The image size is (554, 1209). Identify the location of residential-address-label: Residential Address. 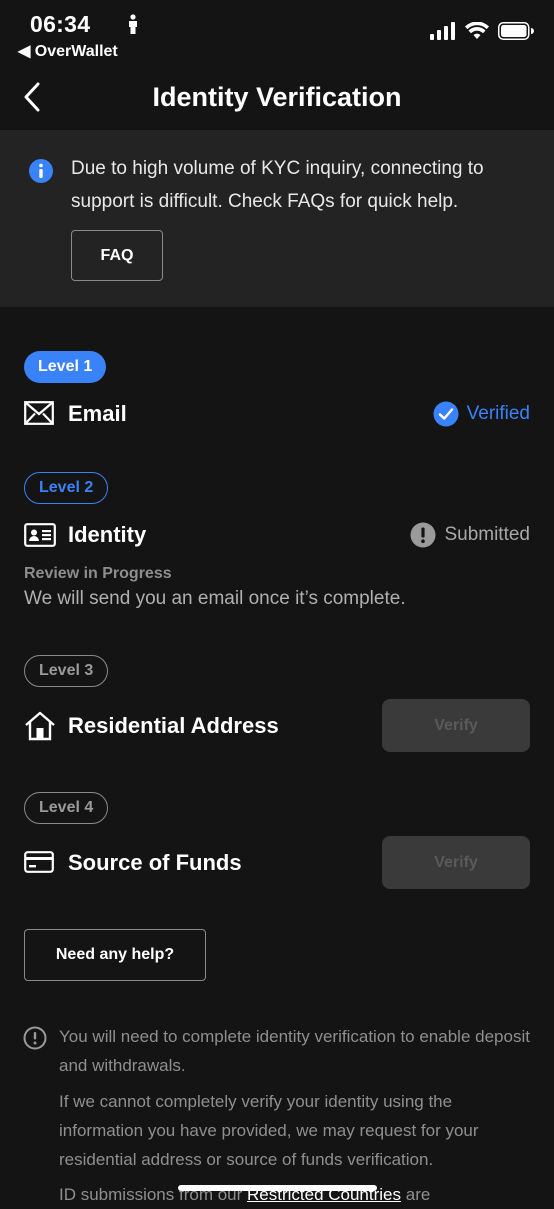
(173, 725).